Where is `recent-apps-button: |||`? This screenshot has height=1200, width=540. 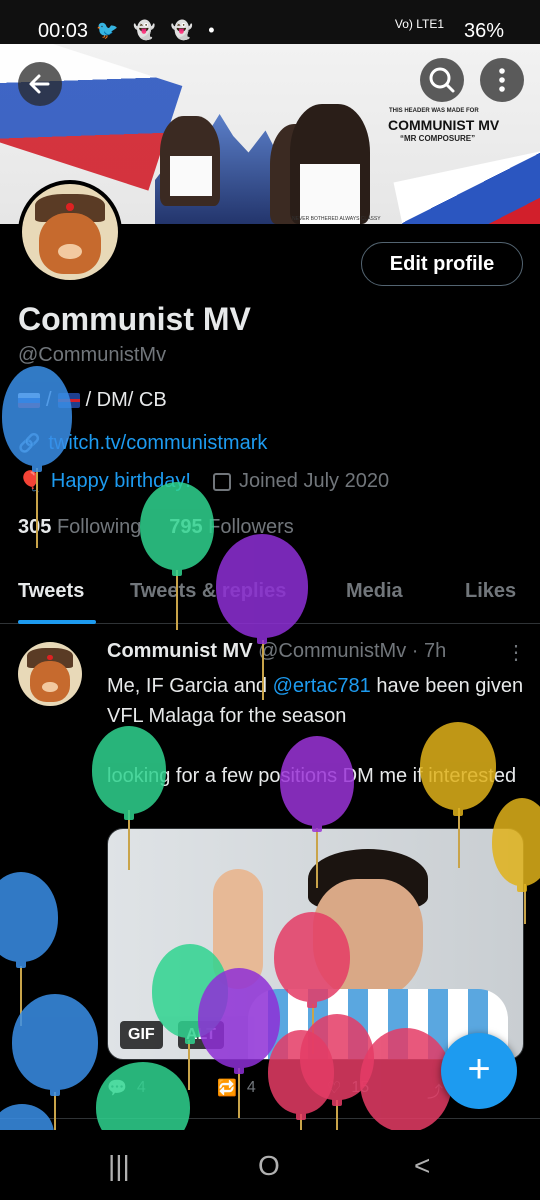 recent-apps-button: ||| is located at coordinates (119, 1166).